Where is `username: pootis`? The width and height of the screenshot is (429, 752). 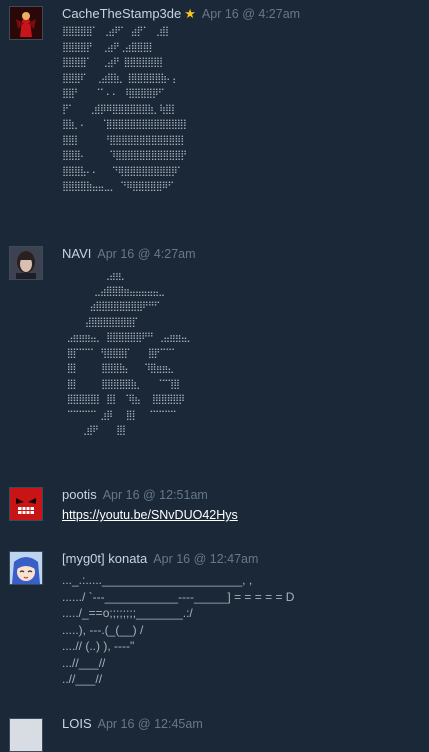 username: pootis is located at coordinates (79, 494).